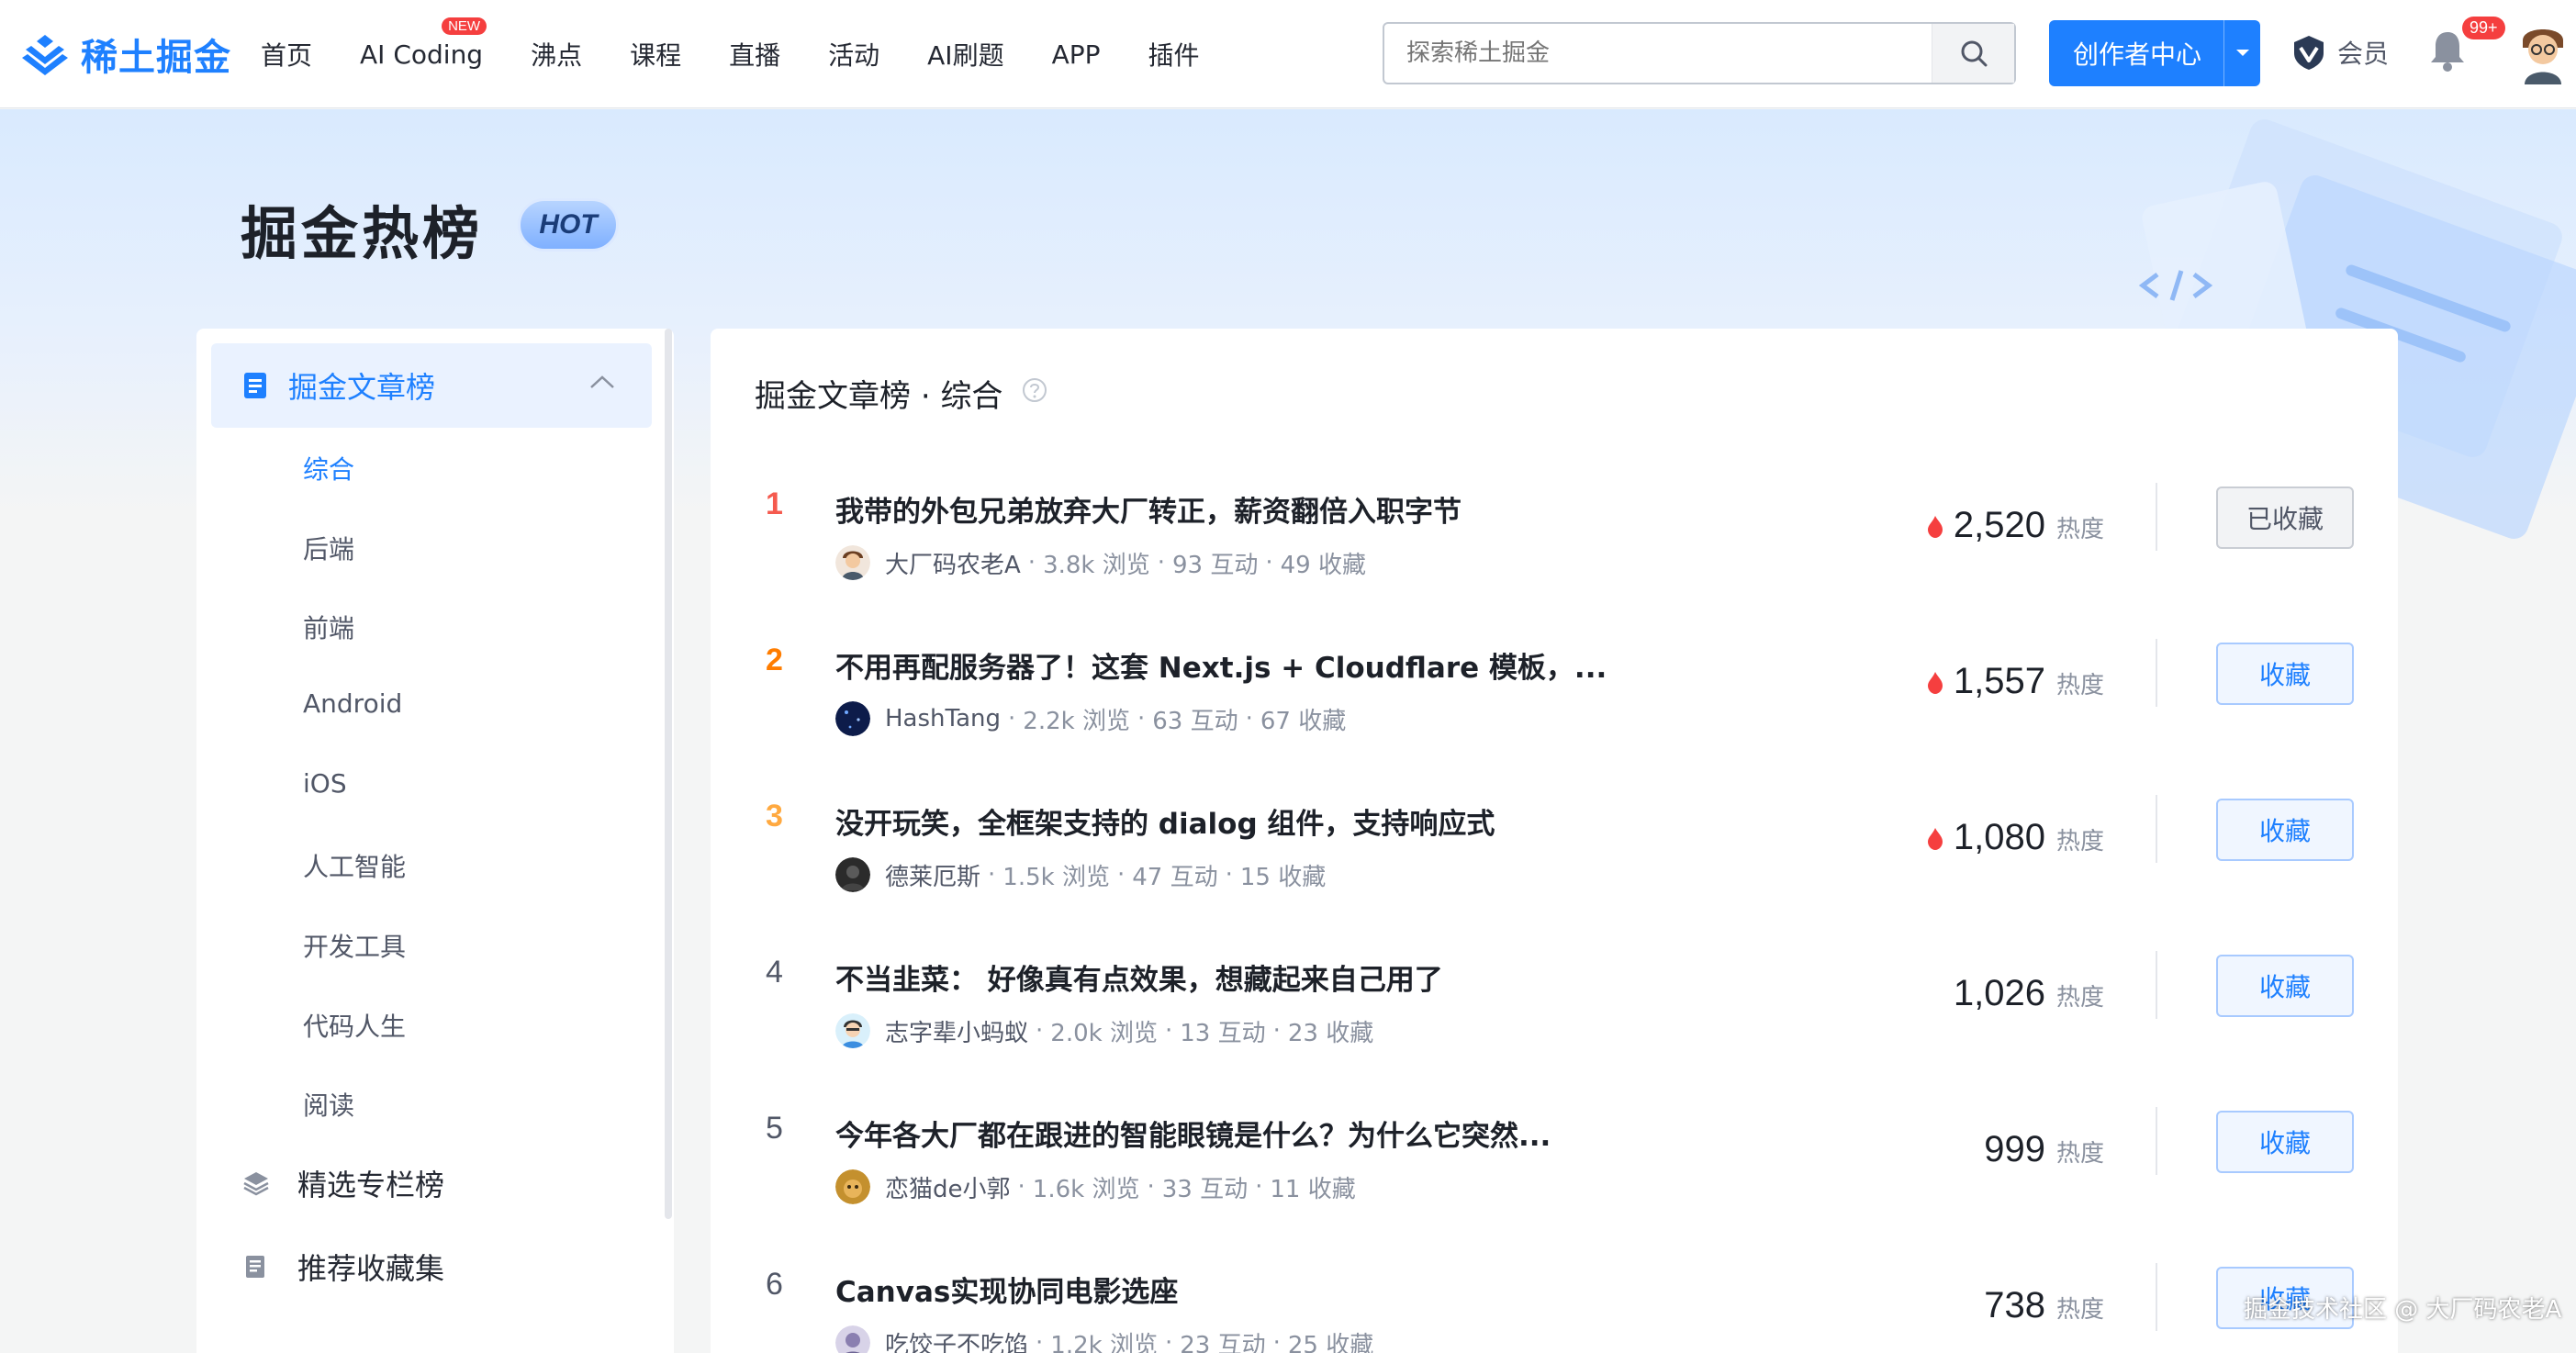 The width and height of the screenshot is (2576, 1353). What do you see at coordinates (853, 54) in the screenshot?
I see `nav-events: 活动` at bounding box center [853, 54].